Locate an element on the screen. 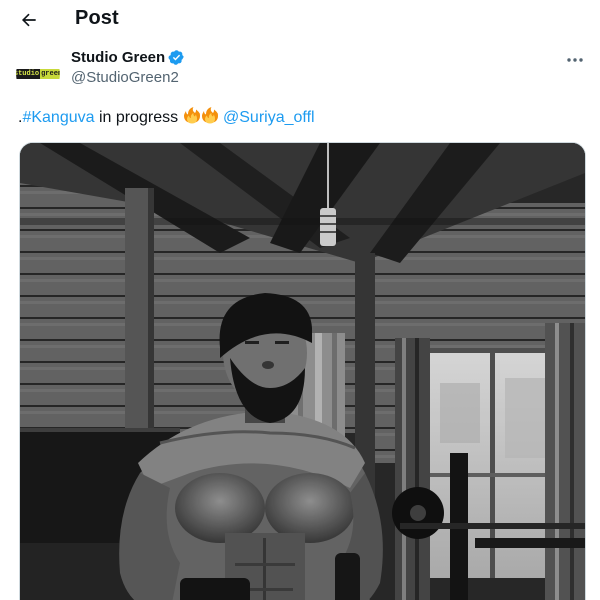 The image size is (600, 600). more-options-button is located at coordinates (575, 60).